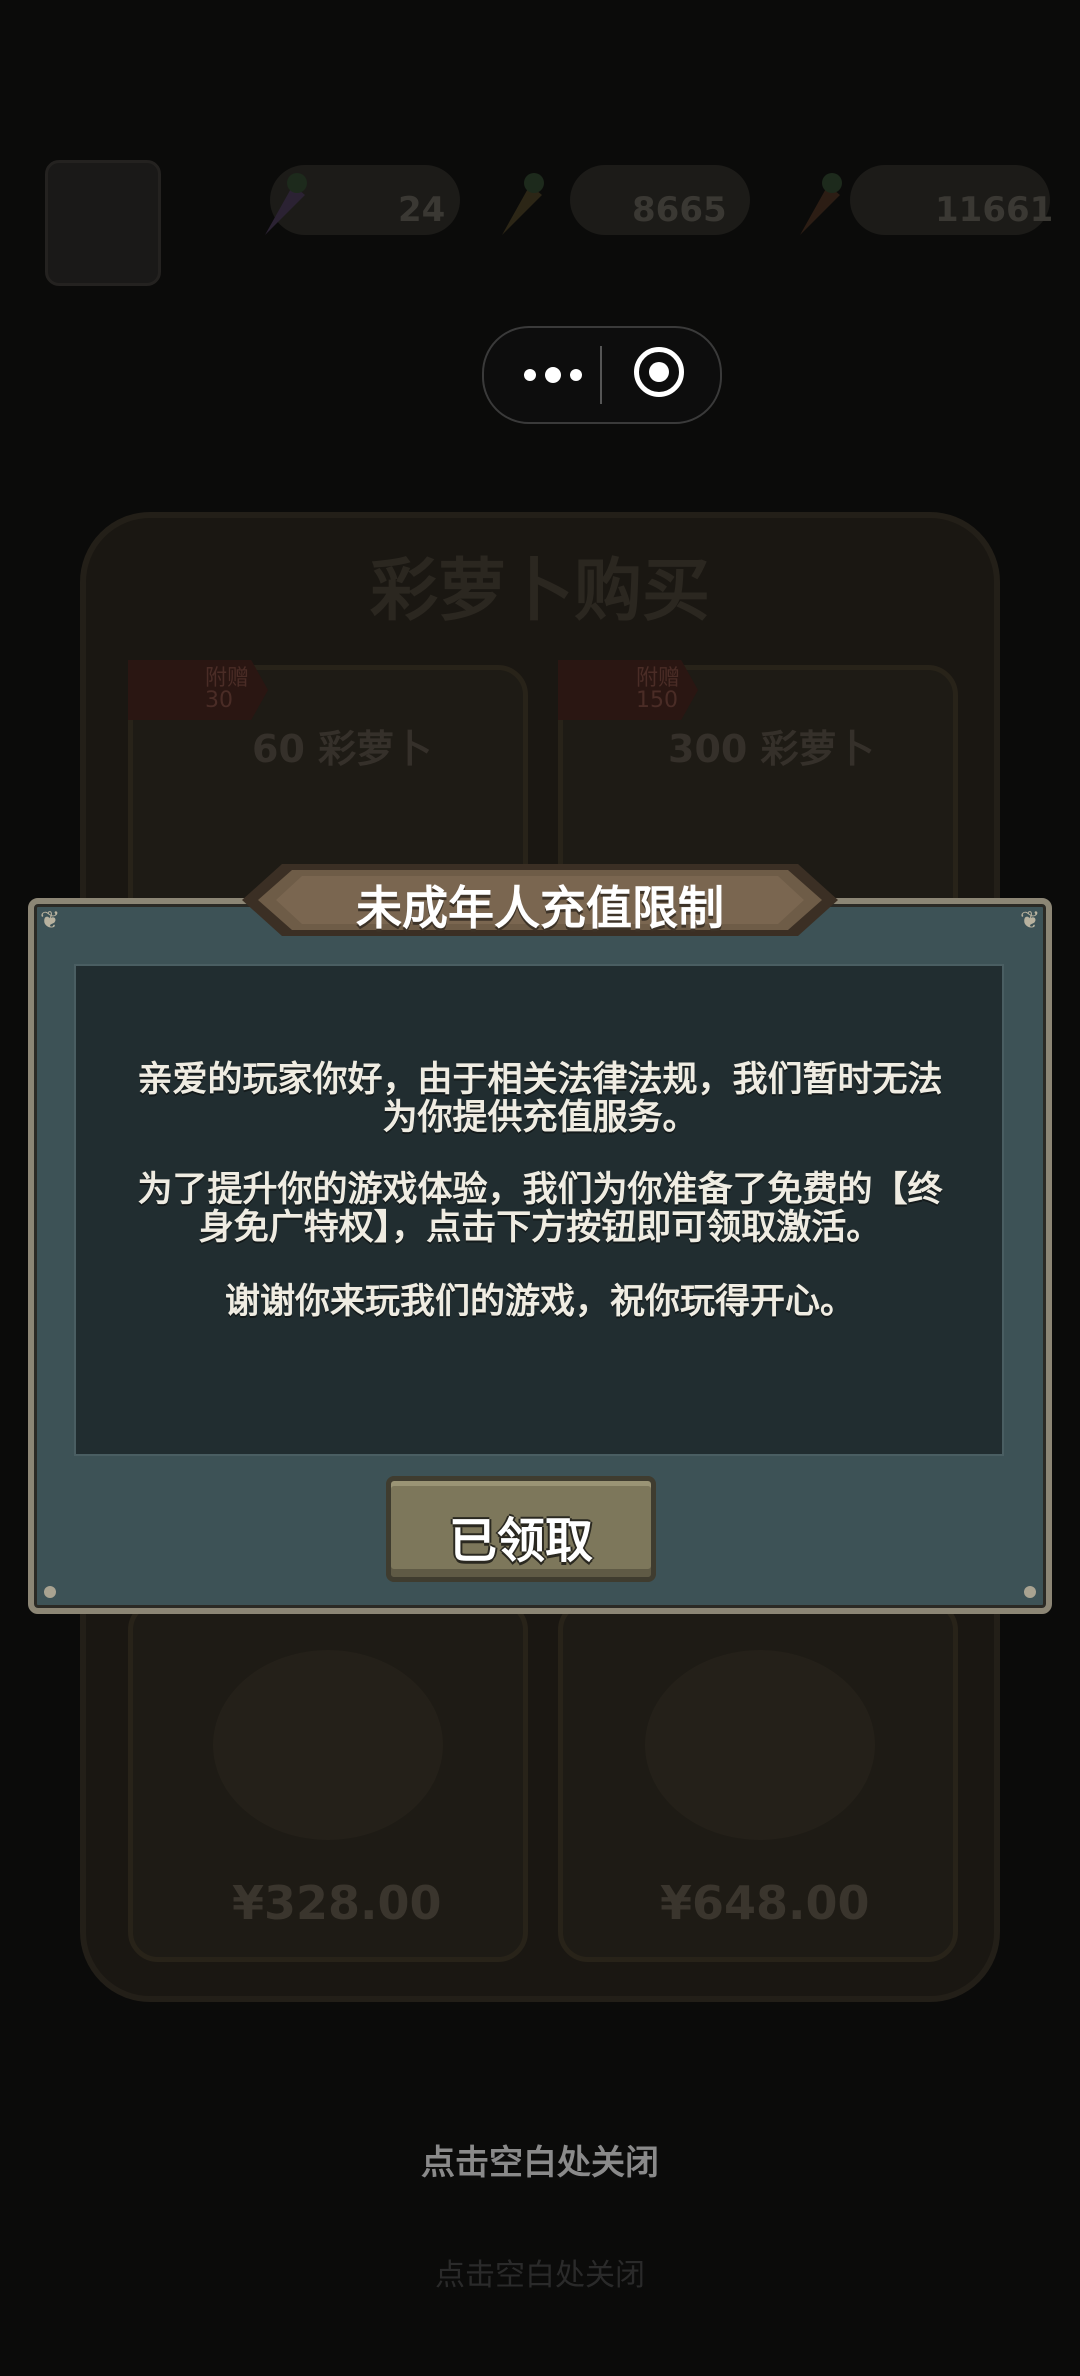 The image size is (1080, 2376). I want to click on bonus-tag-value-2: 150, so click(657, 700).